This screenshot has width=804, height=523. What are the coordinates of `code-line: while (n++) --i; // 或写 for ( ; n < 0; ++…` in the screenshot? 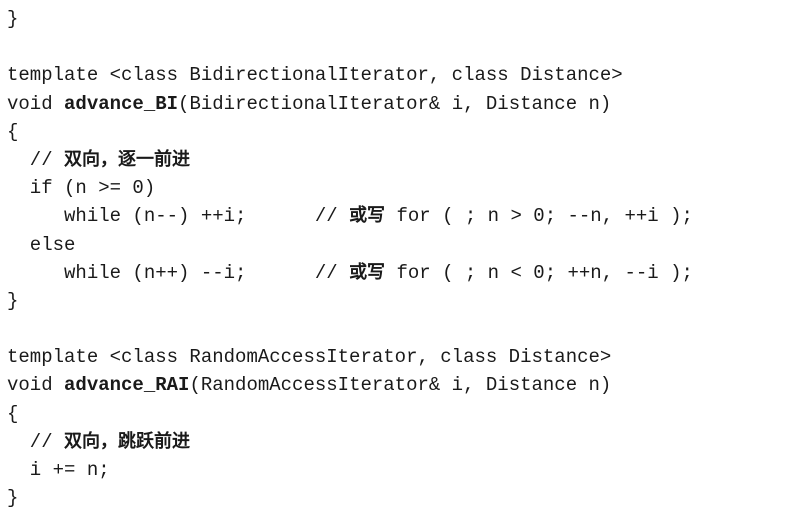 It's located at (402, 273).